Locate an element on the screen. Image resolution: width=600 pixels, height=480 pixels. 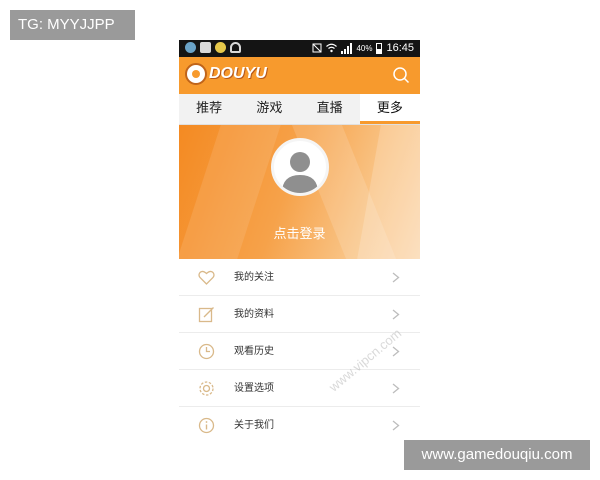
notification-icons is located at coordinates (213, 47).